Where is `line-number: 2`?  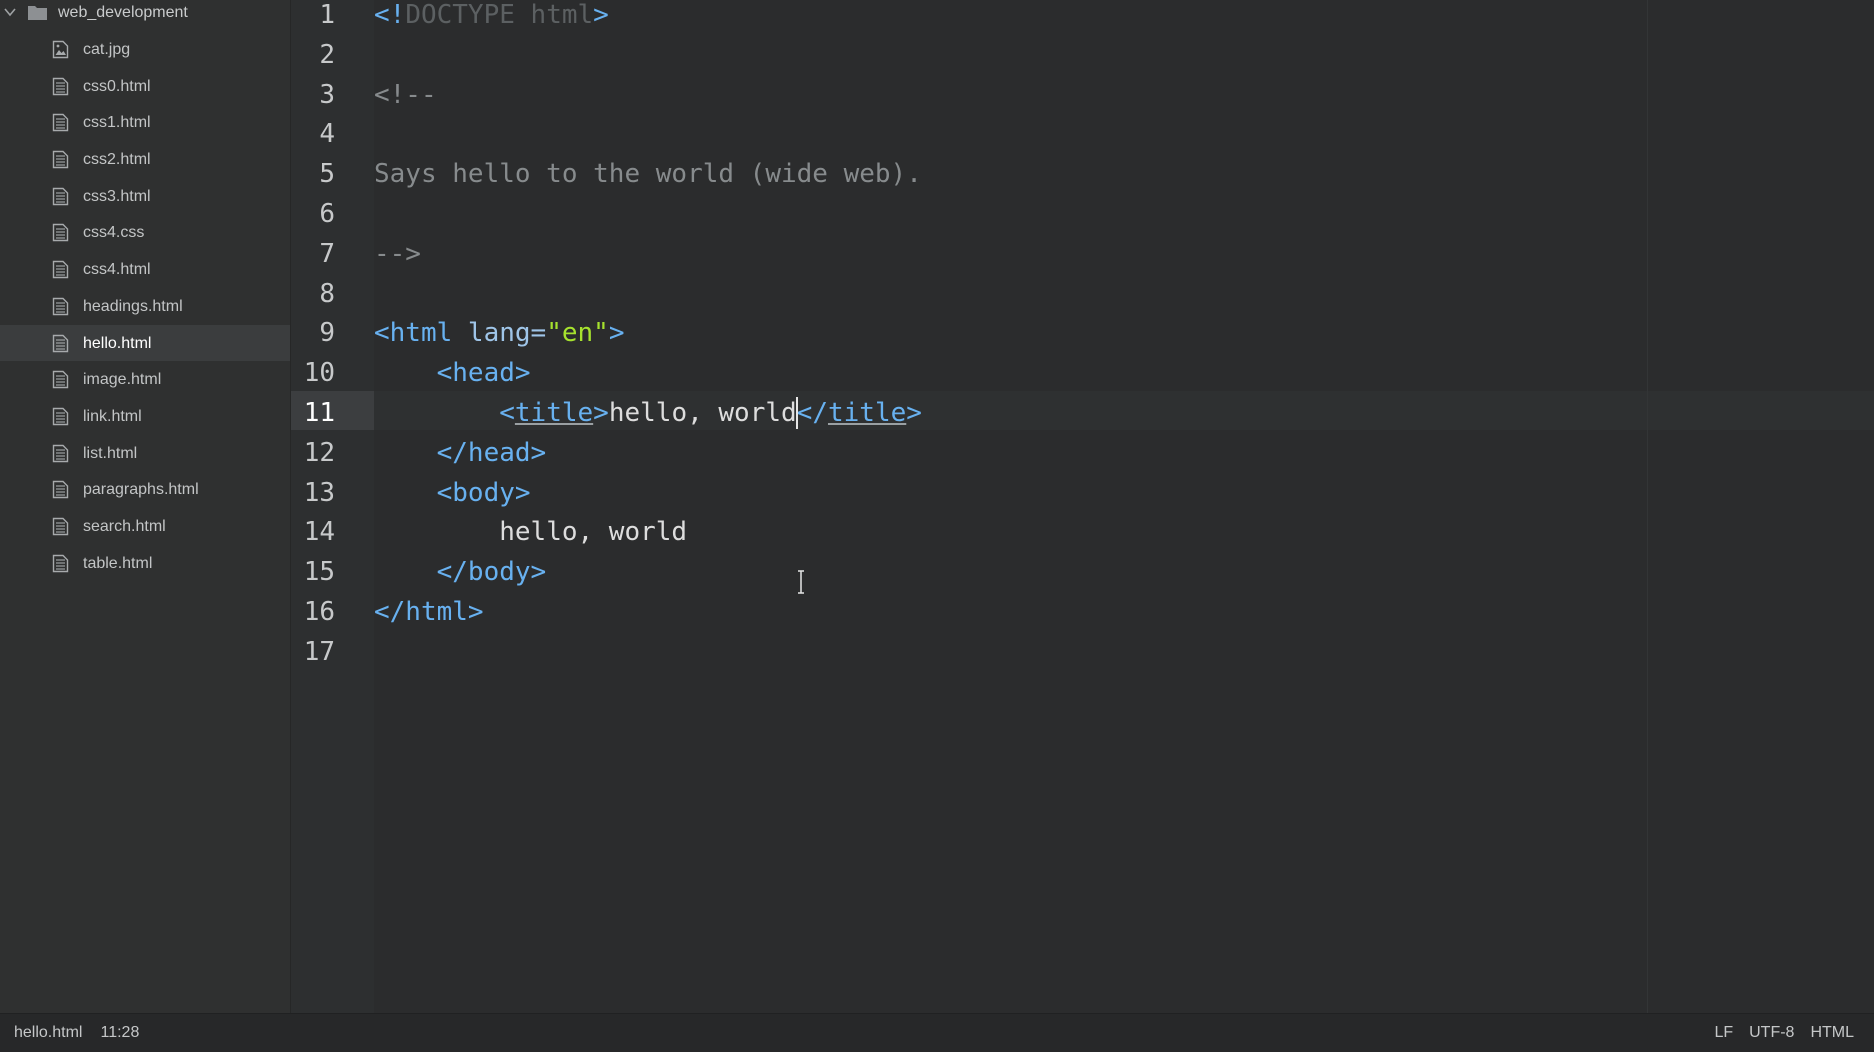 line-number: 2 is located at coordinates (327, 54).